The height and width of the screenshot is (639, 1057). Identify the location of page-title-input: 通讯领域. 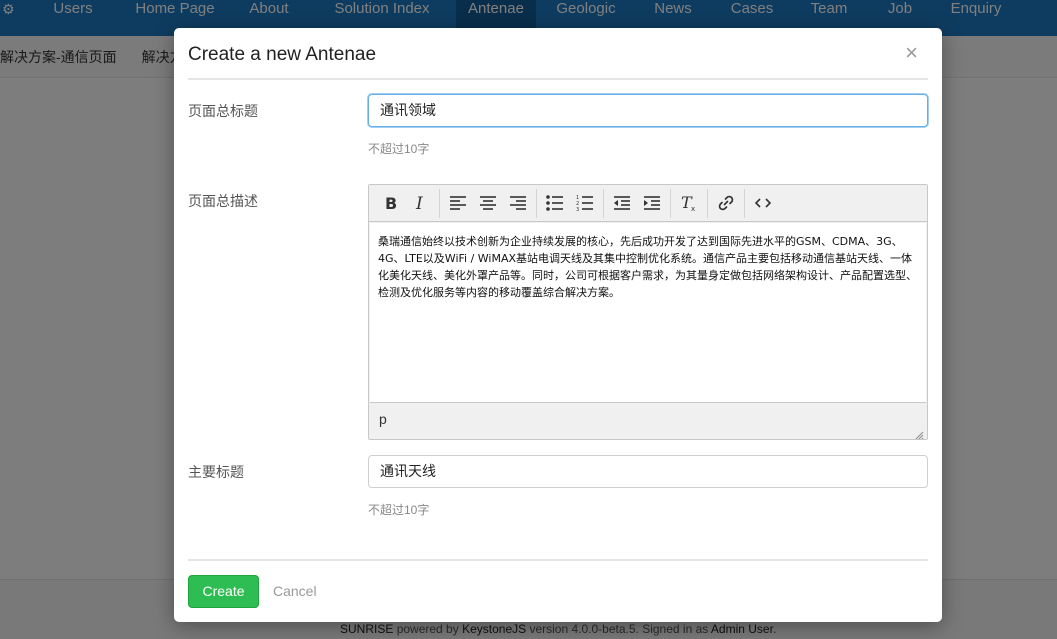
(648, 110).